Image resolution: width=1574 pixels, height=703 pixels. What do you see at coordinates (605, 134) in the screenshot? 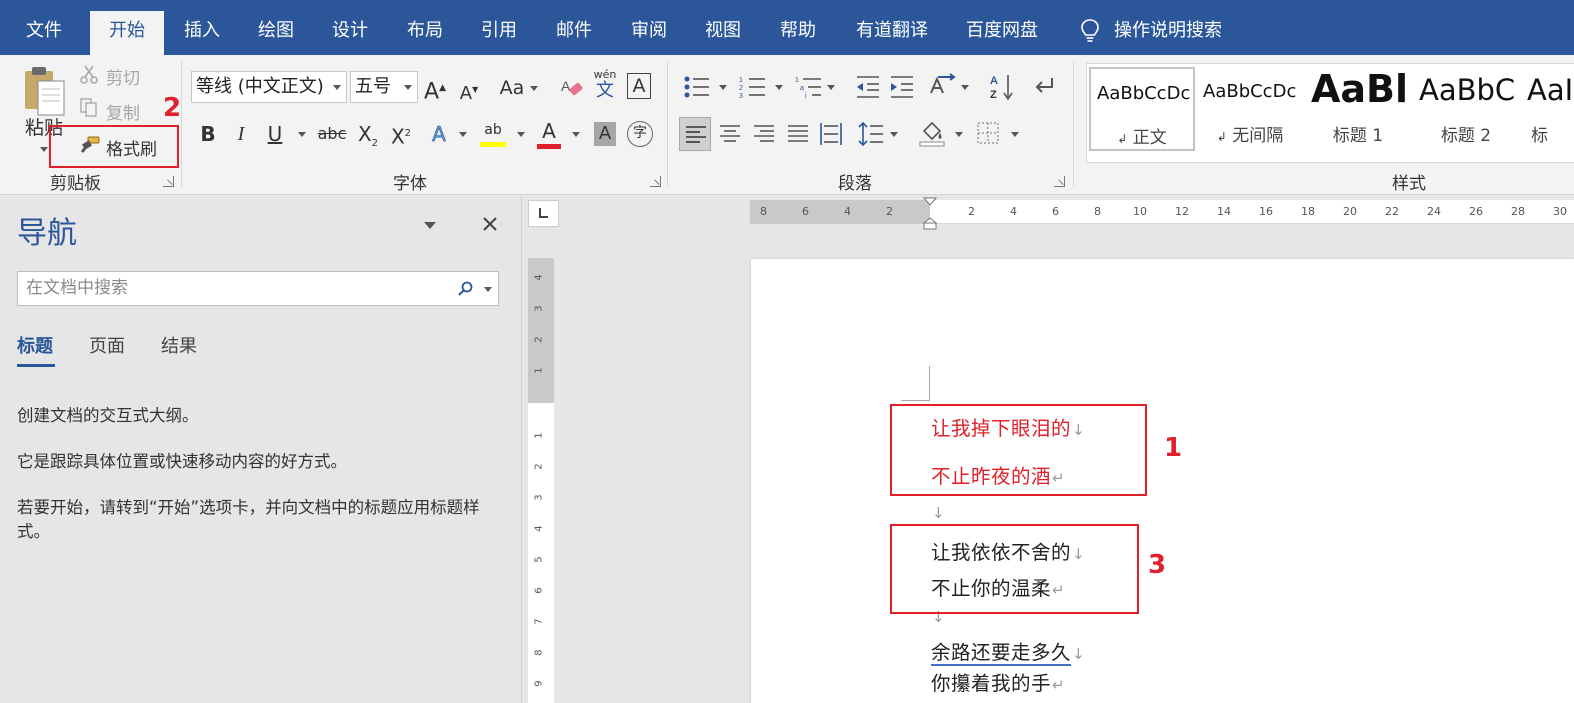
I see `character-shading-button: A` at bounding box center [605, 134].